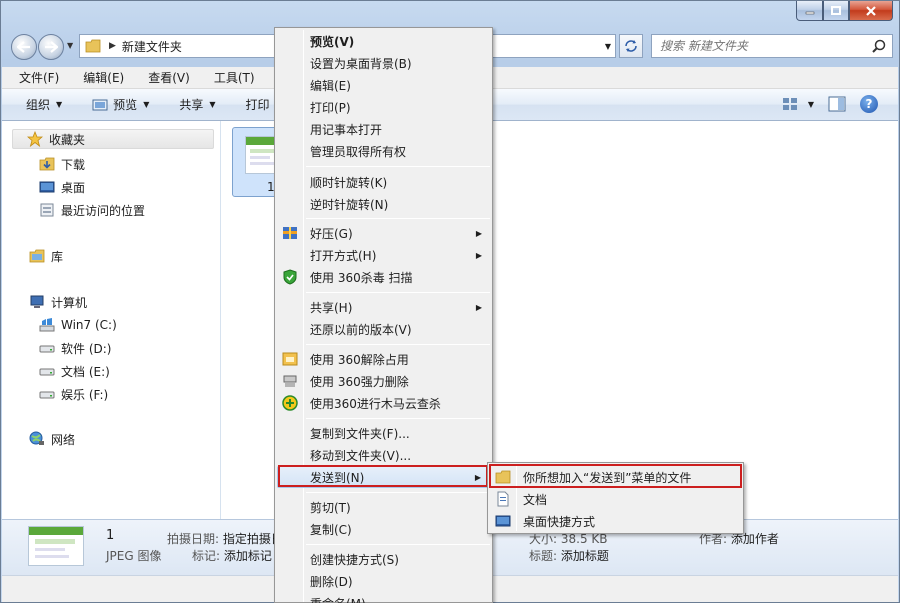  Describe the element at coordinates (354, 559) in the screenshot. I see `menu-item-label: 创建快捷方式(S)` at that location.